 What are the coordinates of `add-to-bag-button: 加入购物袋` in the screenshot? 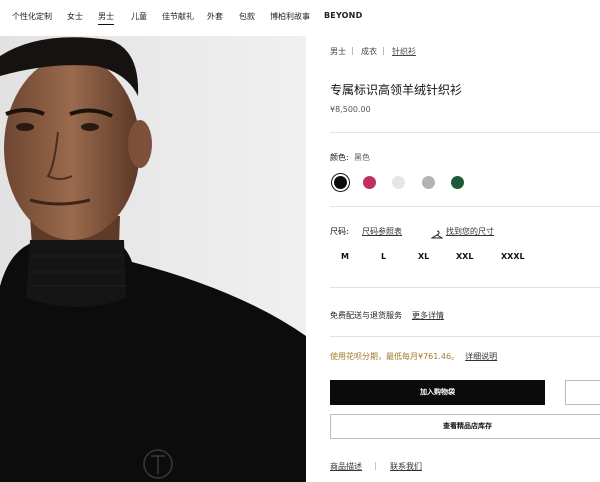 It's located at (437, 392).